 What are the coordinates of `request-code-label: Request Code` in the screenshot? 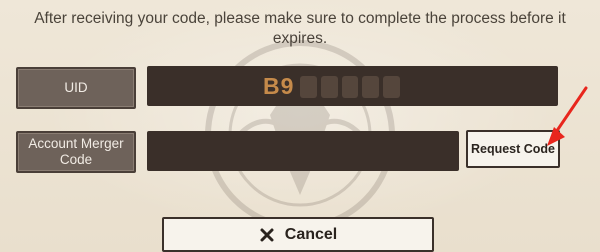 It's located at (513, 149).